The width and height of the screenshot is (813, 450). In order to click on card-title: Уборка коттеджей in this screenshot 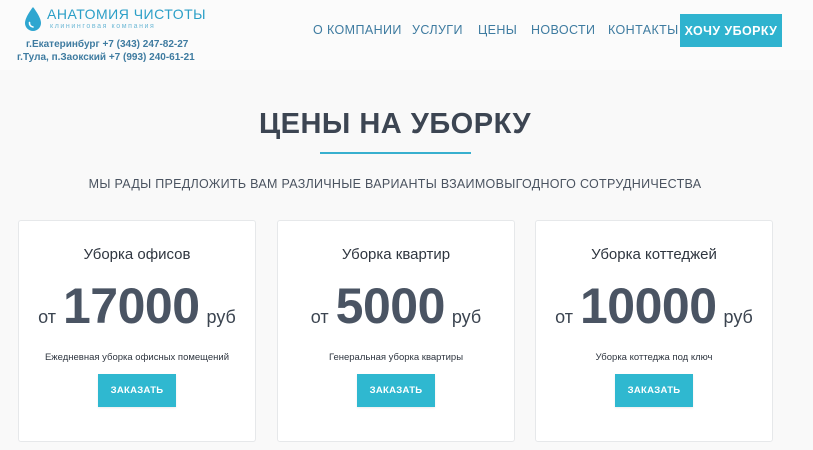, I will do `click(654, 254)`.